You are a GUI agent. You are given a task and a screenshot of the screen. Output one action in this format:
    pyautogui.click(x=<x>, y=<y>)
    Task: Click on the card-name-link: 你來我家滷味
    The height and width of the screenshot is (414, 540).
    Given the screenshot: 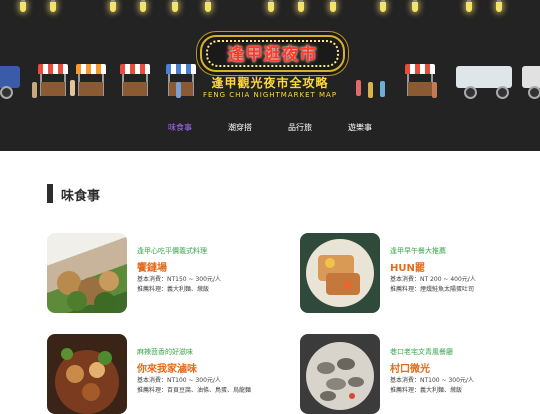 What is the action you would take?
    pyautogui.click(x=167, y=367)
    